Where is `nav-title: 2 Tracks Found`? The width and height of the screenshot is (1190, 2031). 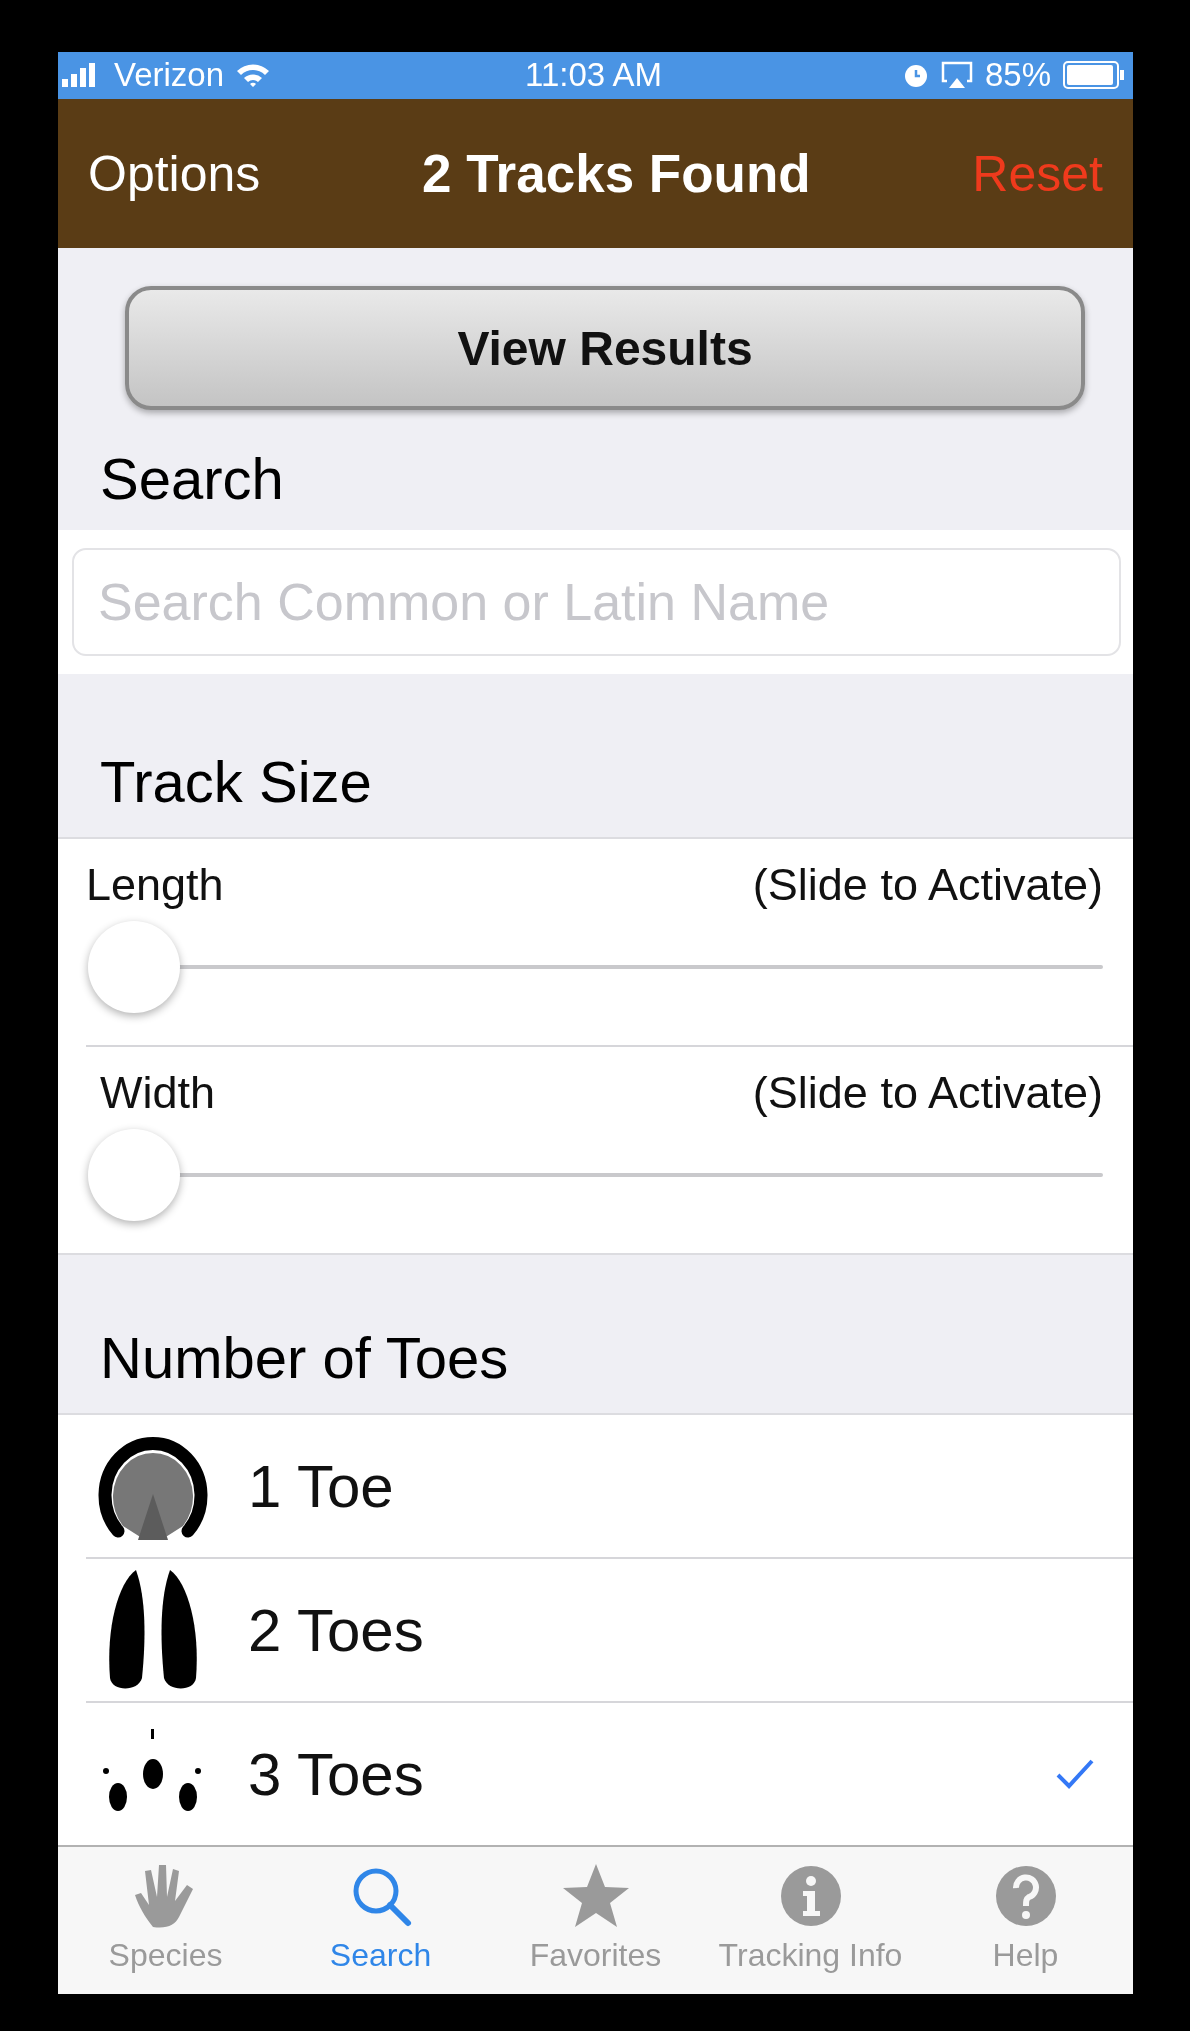
nav-title: 2 Tracks Found is located at coordinates (616, 174).